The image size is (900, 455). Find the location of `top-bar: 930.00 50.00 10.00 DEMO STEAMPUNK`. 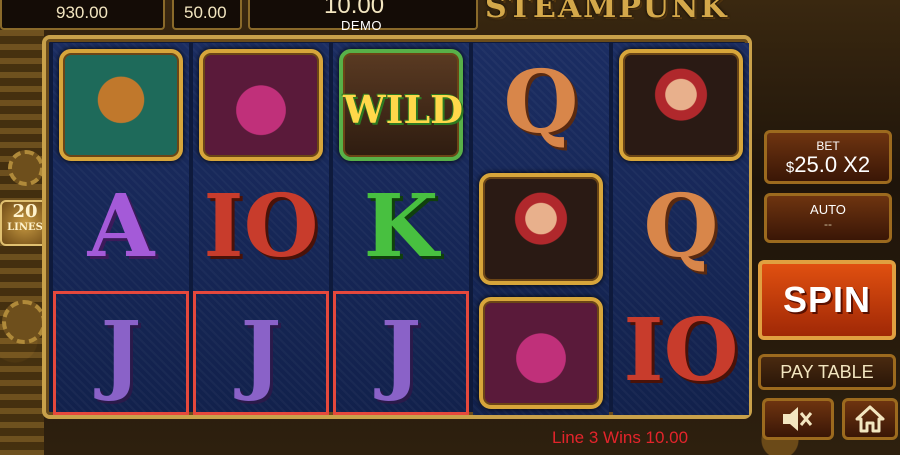

top-bar: 930.00 50.00 10.00 DEMO STEAMPUNK is located at coordinates (450, 16).